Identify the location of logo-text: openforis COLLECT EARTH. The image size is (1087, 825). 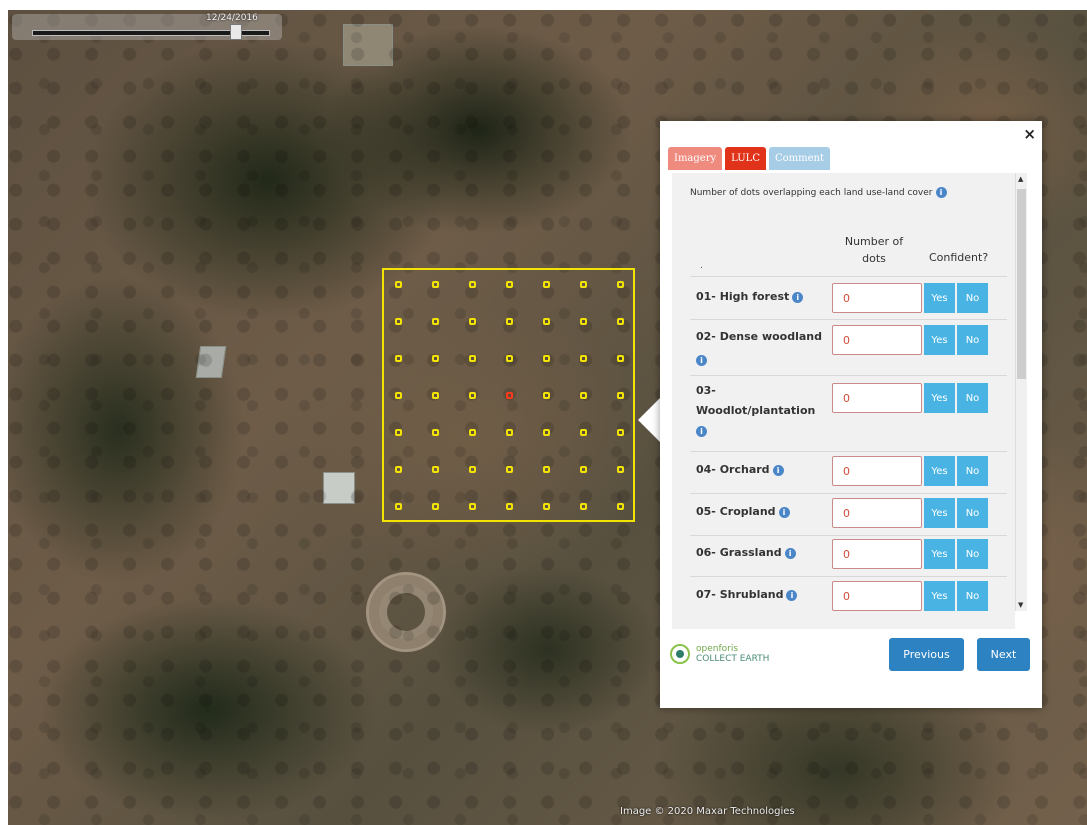
(732, 654).